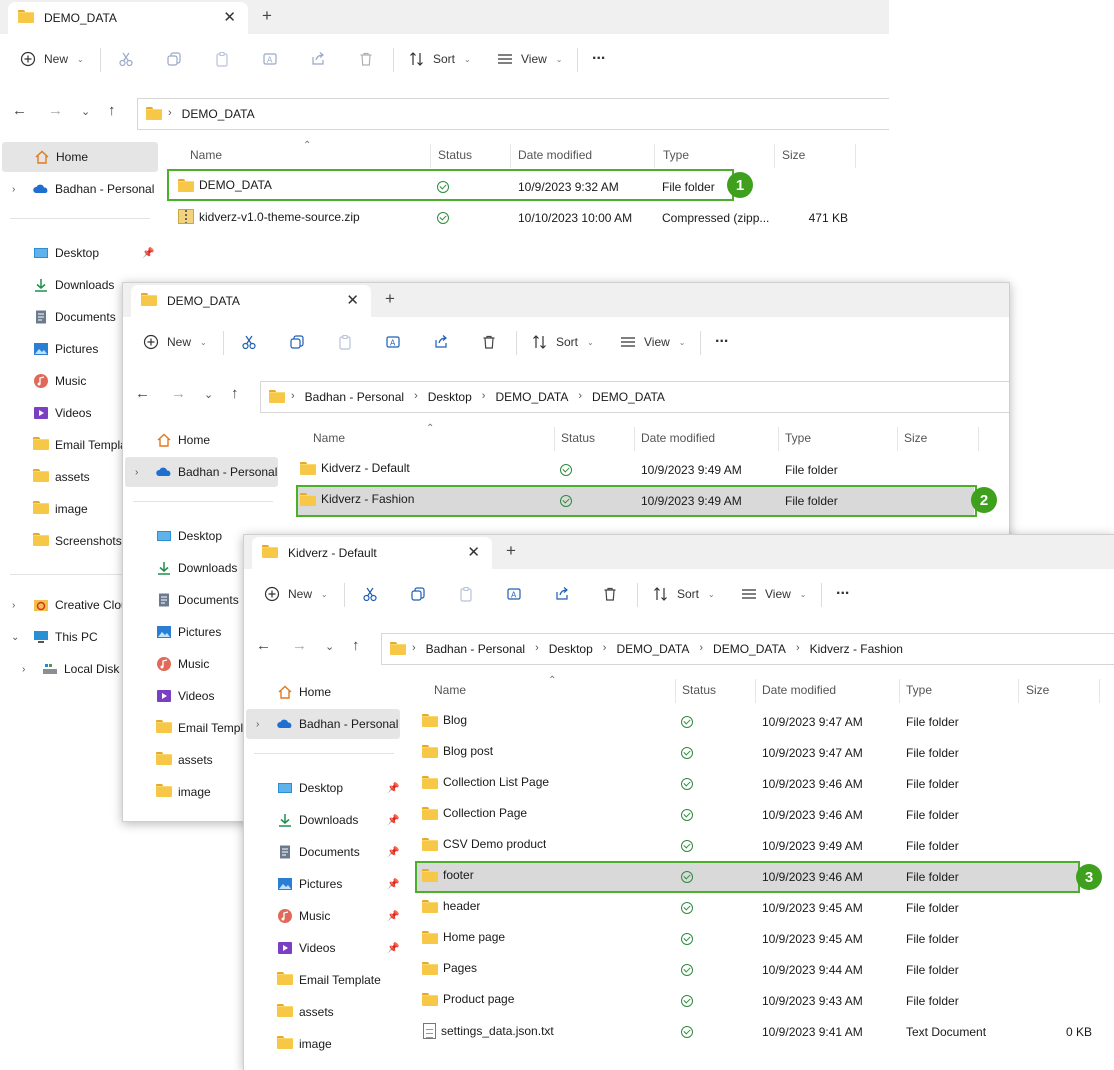 This screenshot has height=1070, width=1114. I want to click on tab-demo-data: DEMO_DATA ✕, so click(251, 301).